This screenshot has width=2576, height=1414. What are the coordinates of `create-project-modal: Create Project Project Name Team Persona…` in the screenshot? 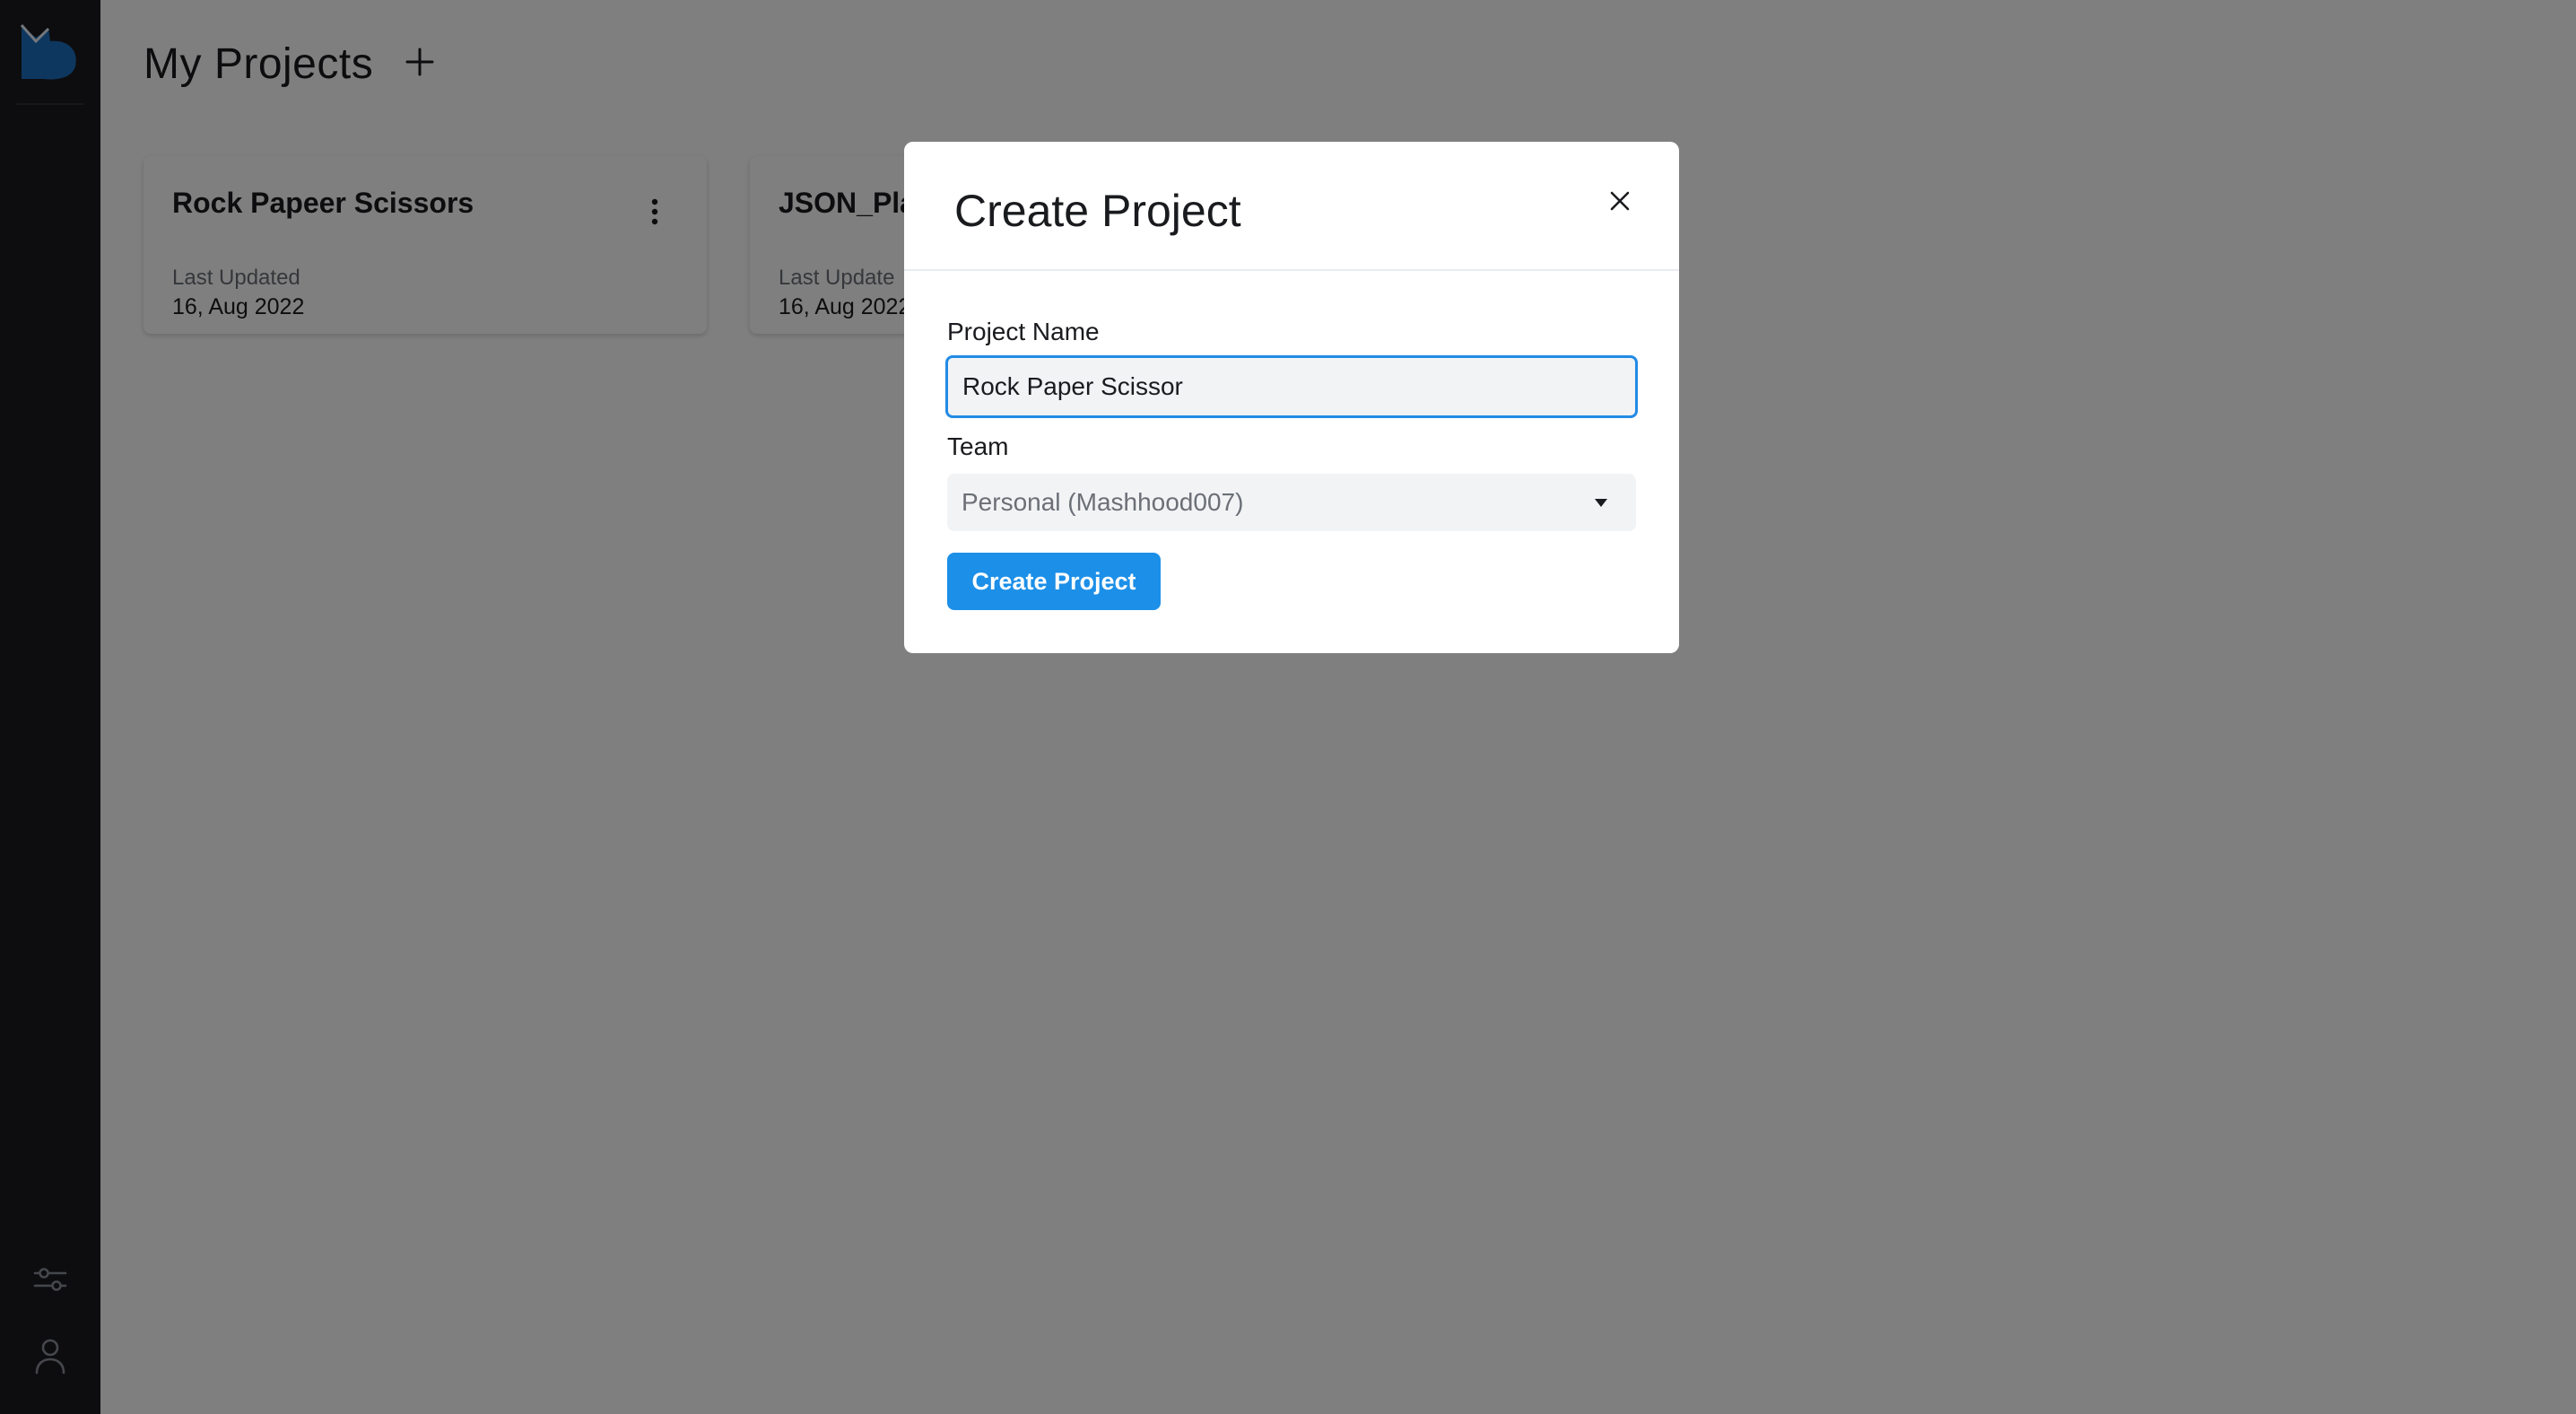 It's located at (1291, 398).